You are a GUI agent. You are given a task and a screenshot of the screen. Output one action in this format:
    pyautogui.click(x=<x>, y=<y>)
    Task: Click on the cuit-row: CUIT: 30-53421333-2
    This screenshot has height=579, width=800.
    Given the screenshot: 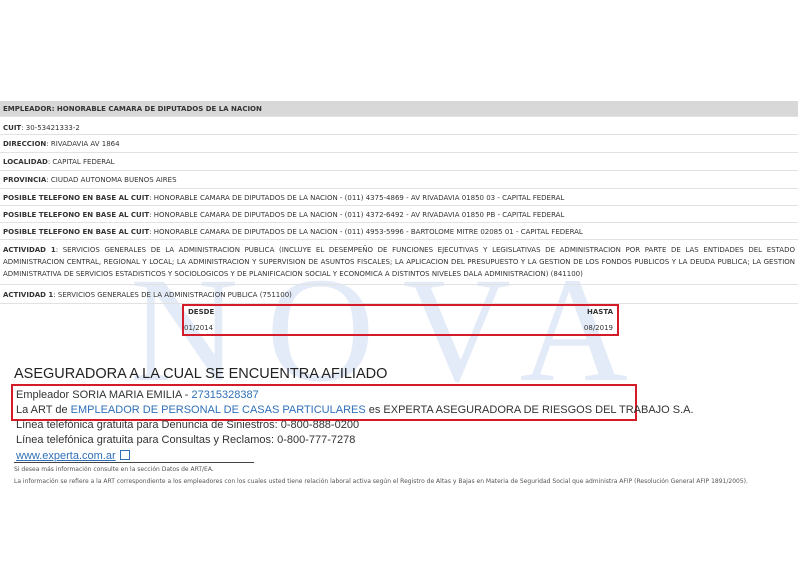 What is the action you would take?
    pyautogui.click(x=399, y=126)
    